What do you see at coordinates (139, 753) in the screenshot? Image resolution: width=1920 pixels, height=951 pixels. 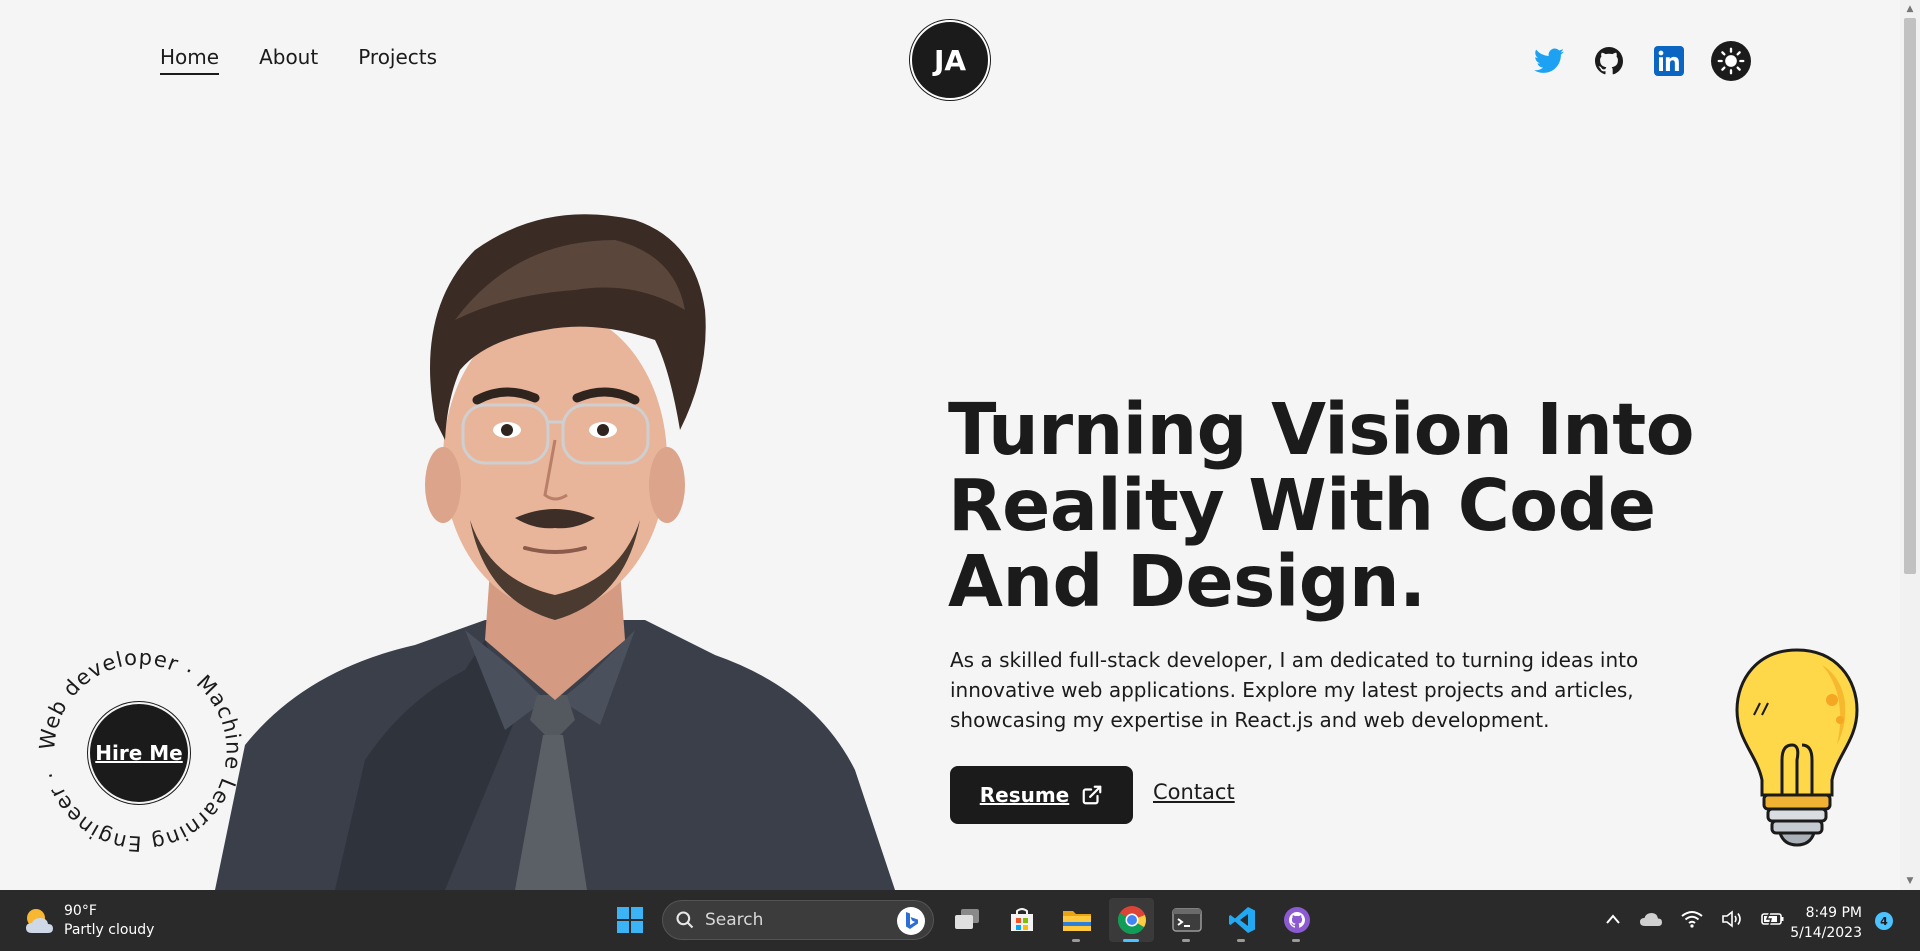 I see `hire-me-button: Hire Me` at bounding box center [139, 753].